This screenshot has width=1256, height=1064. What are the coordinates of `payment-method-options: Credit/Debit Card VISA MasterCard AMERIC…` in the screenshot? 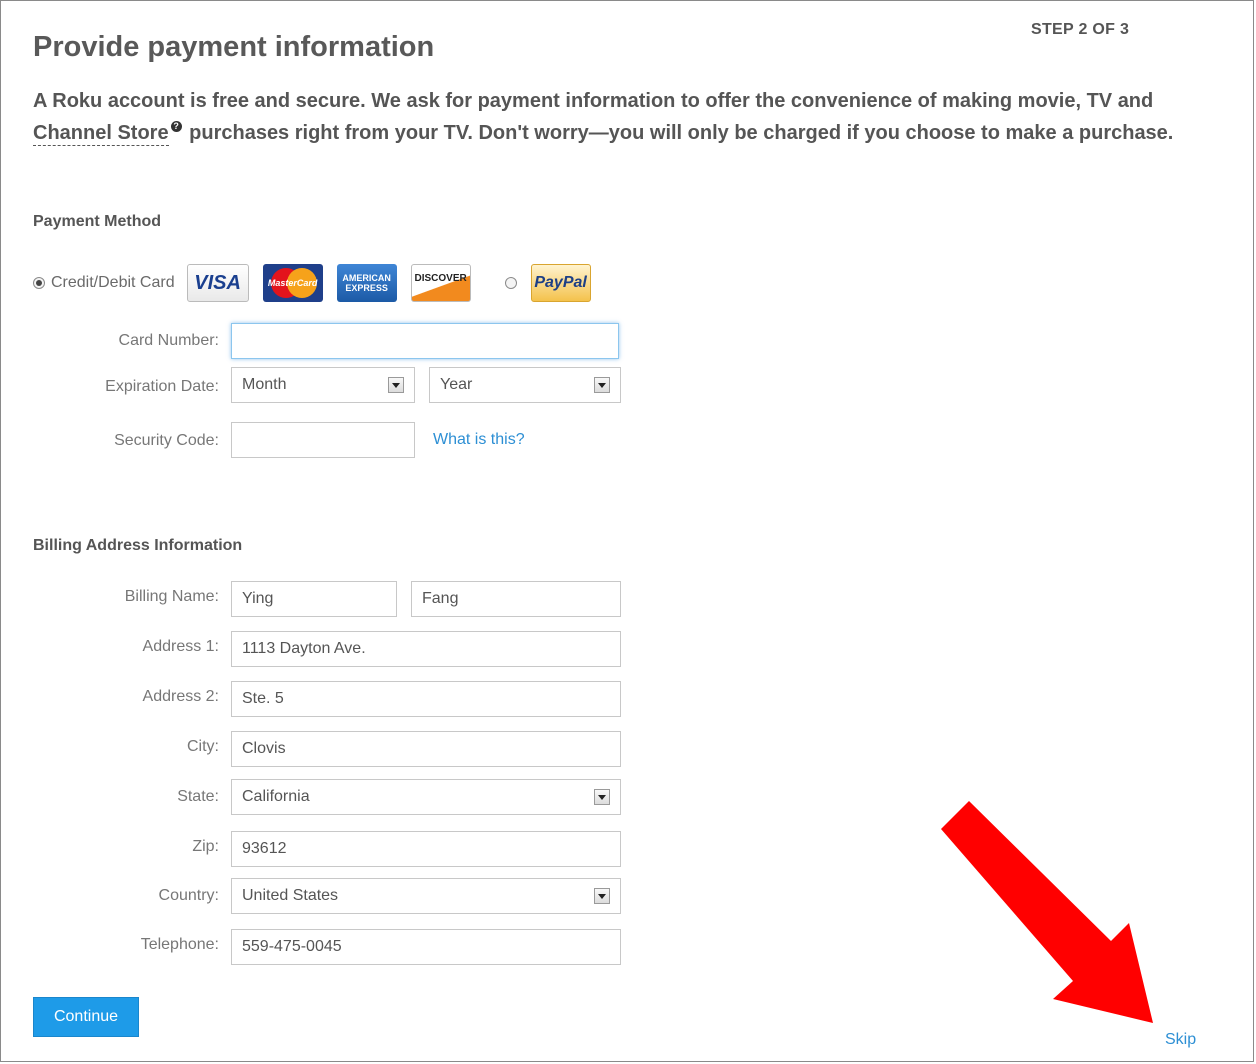 It's located at (319, 283).